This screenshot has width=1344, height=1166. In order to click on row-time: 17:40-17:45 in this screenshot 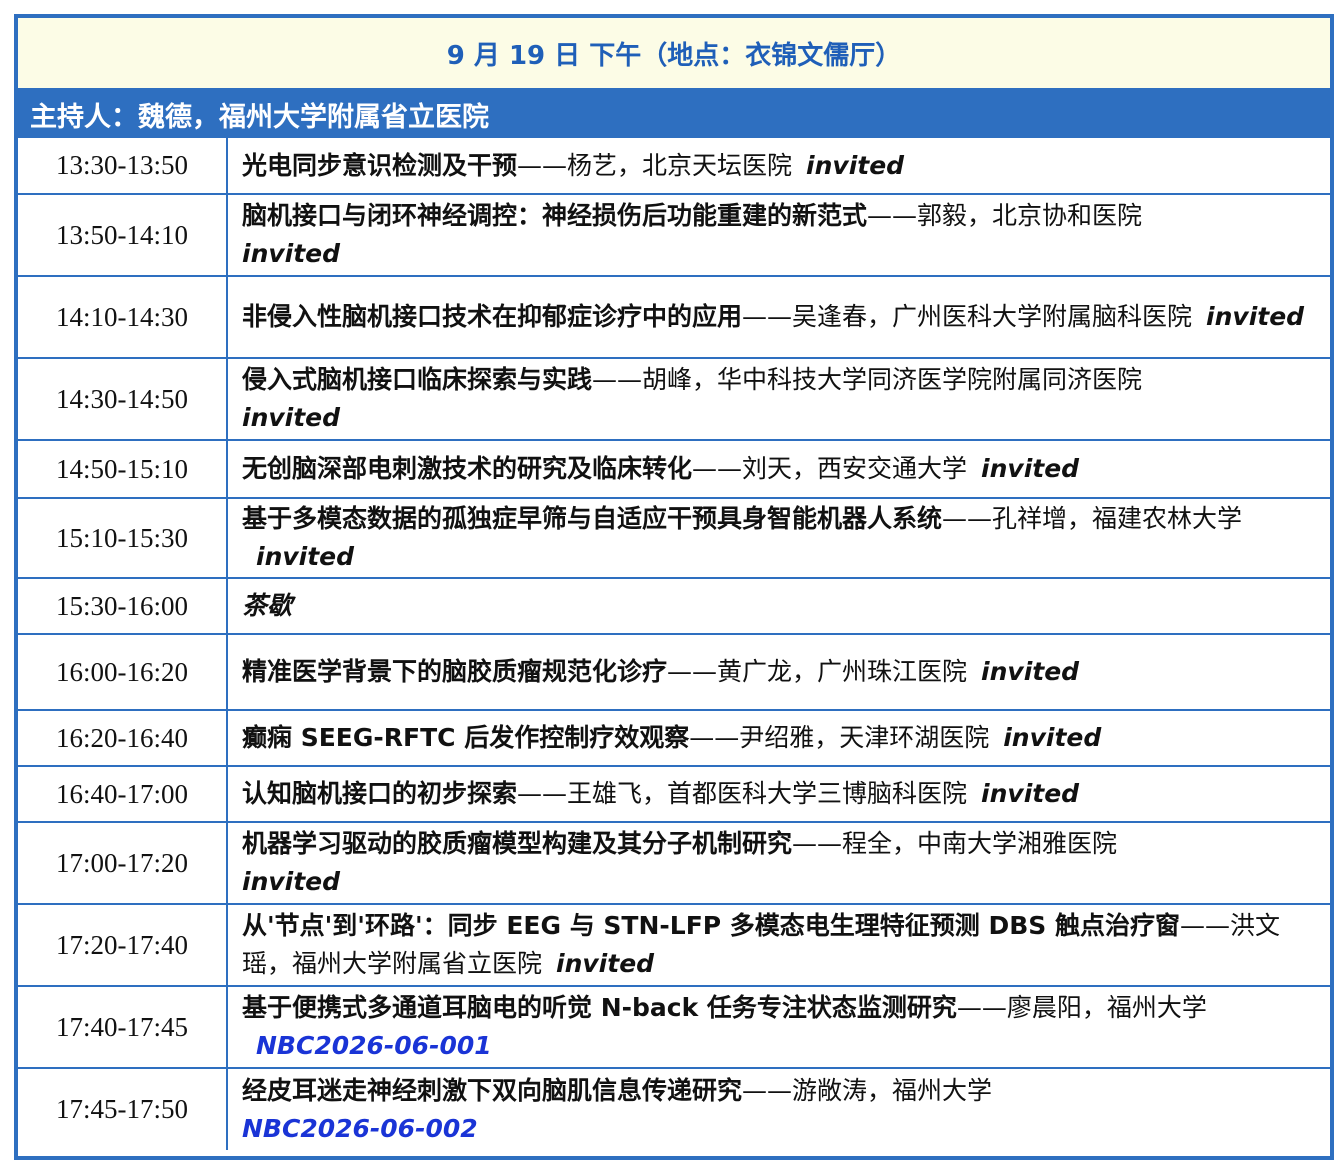, I will do `click(123, 1027)`.